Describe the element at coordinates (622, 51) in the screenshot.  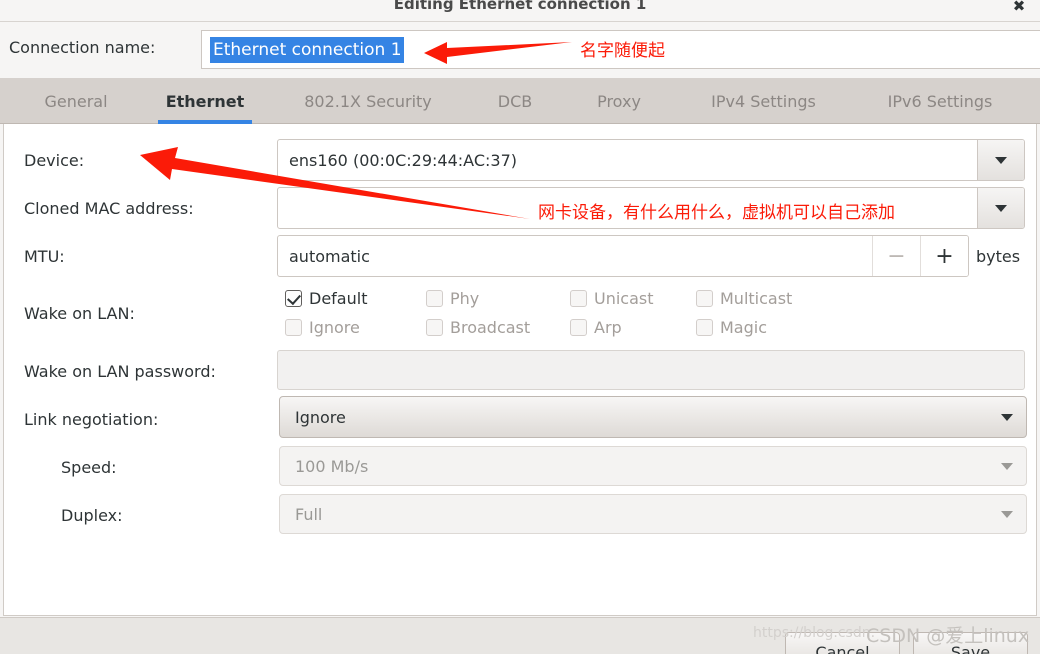
I see `annotation-text-1: 名字随便起` at that location.